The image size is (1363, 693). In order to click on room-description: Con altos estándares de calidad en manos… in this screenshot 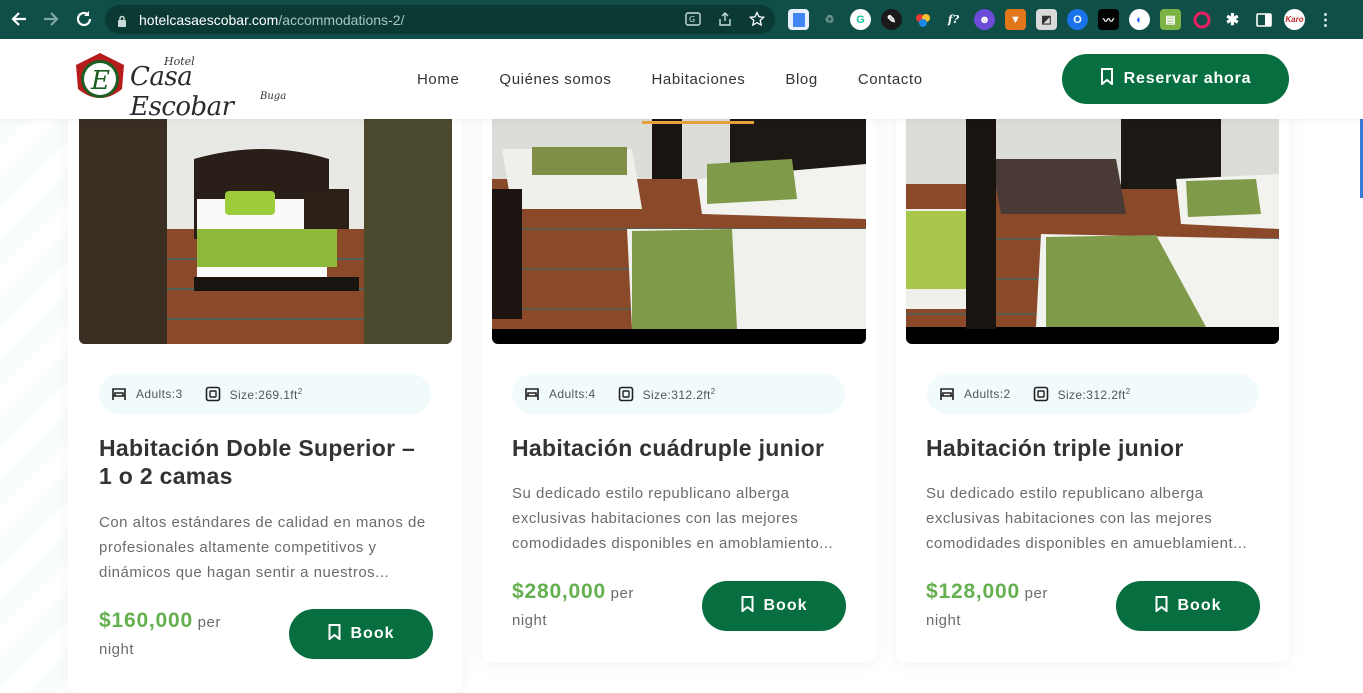, I will do `click(262, 547)`.